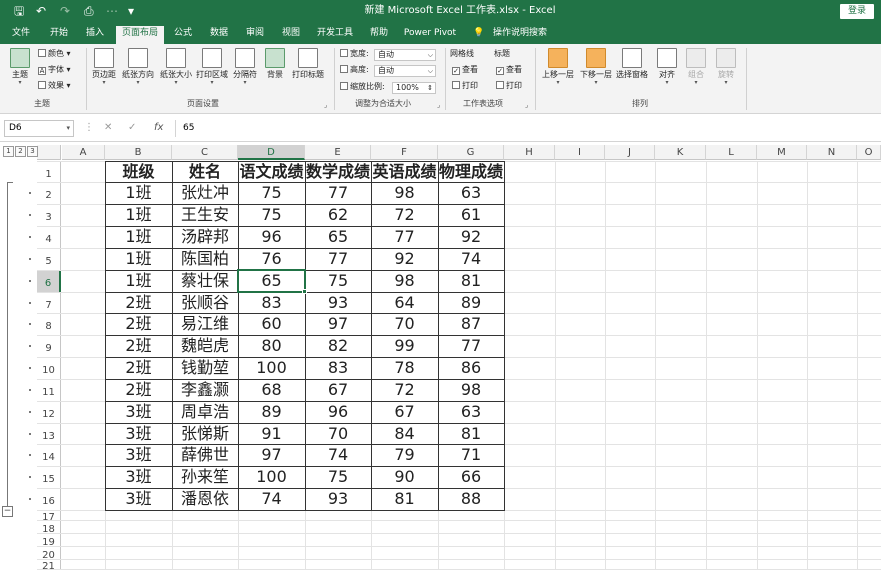 The height and width of the screenshot is (575, 881). I want to click on table-cell: 70, so click(404, 324).